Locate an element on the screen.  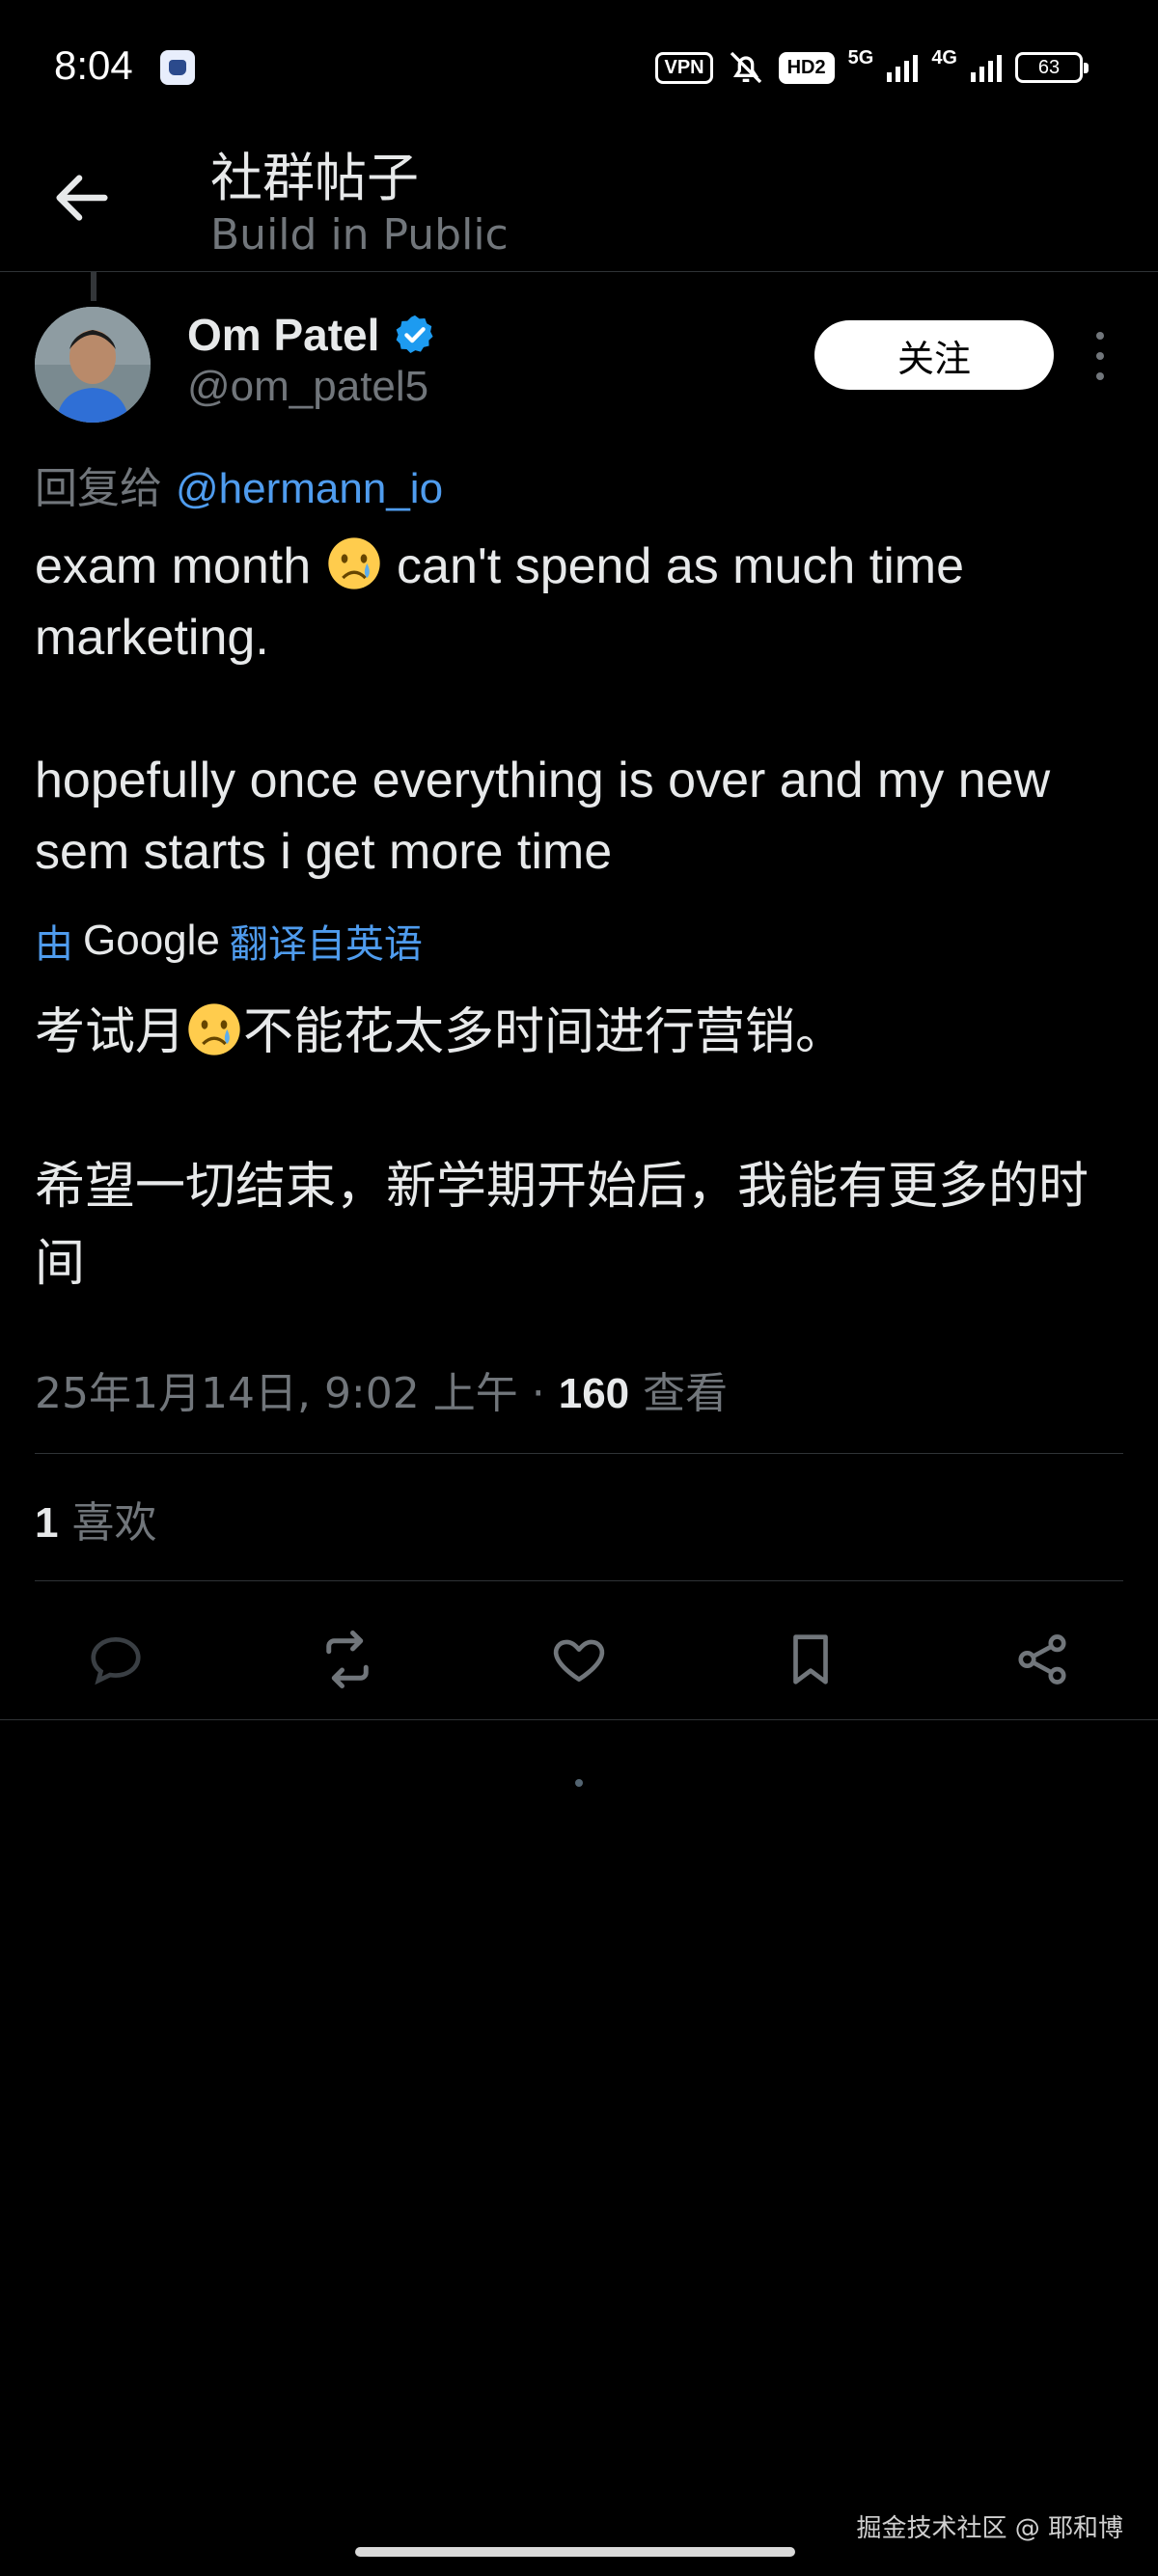
follow-button: 关注 is located at coordinates (934, 355).